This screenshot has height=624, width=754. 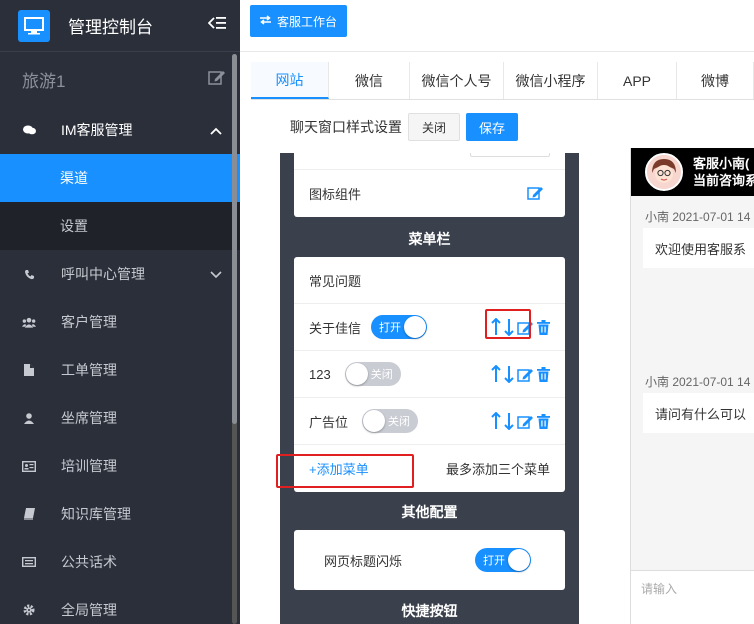 I want to click on collapse-menu-icon, so click(x=216, y=25).